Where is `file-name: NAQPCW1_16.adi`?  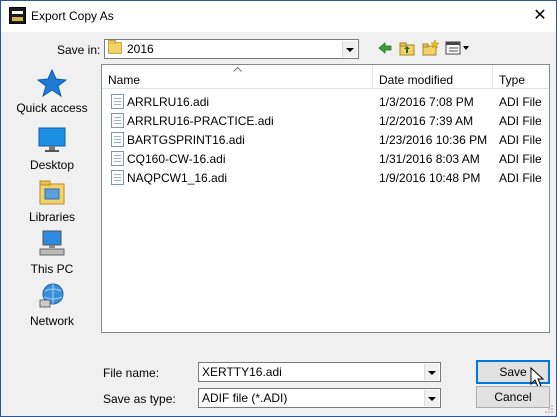
file-name: NAQPCW1_16.adi is located at coordinates (177, 178).